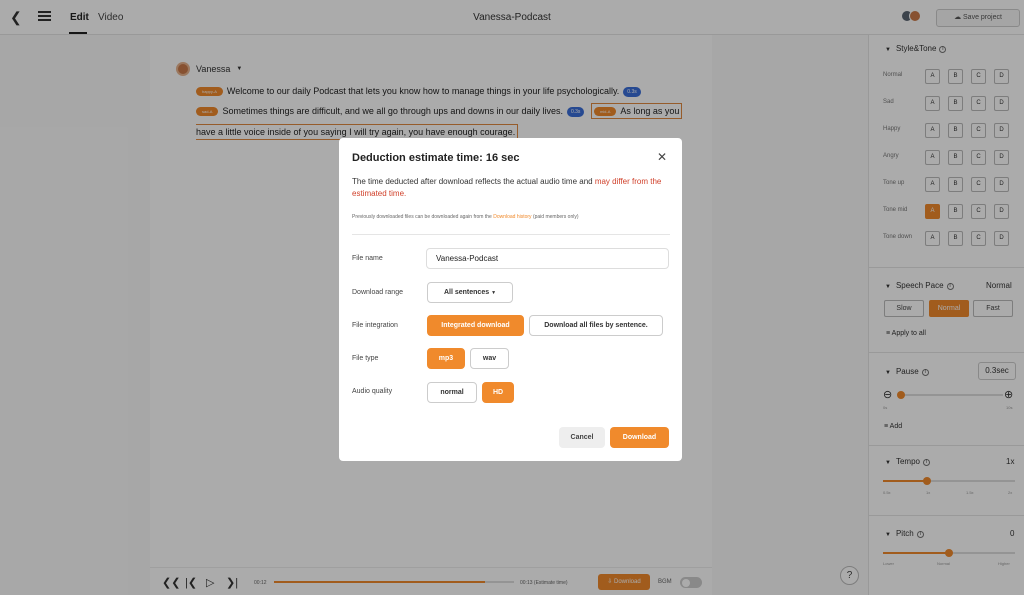  Describe the element at coordinates (377, 292) in the screenshot. I see `download-range-label: Download range` at that location.